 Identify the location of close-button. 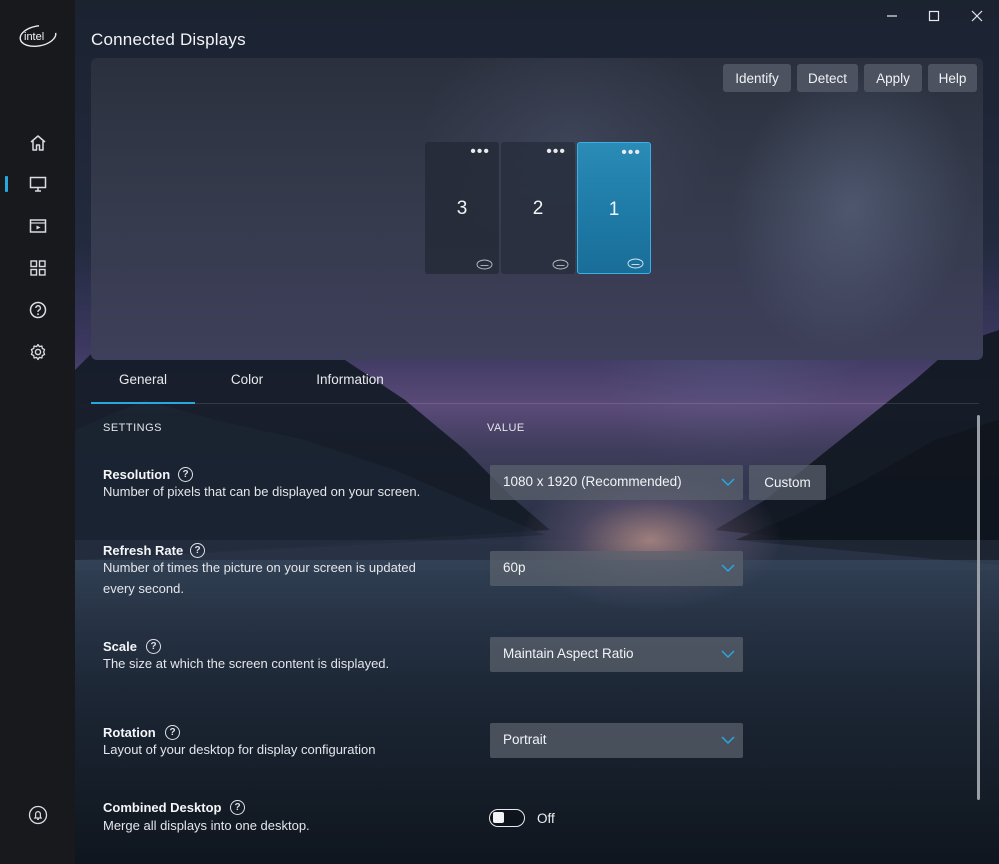
(977, 16).